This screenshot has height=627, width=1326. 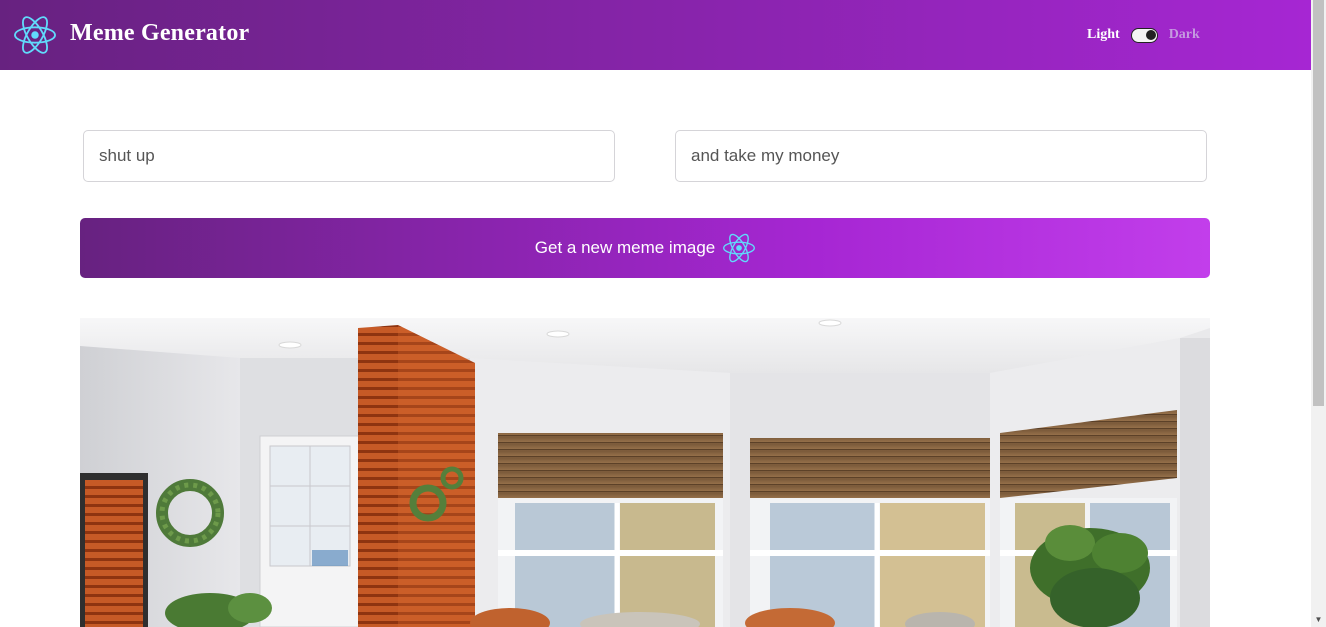 I want to click on scroll-down-arrow-icon: ▼, so click(x=1318, y=619).